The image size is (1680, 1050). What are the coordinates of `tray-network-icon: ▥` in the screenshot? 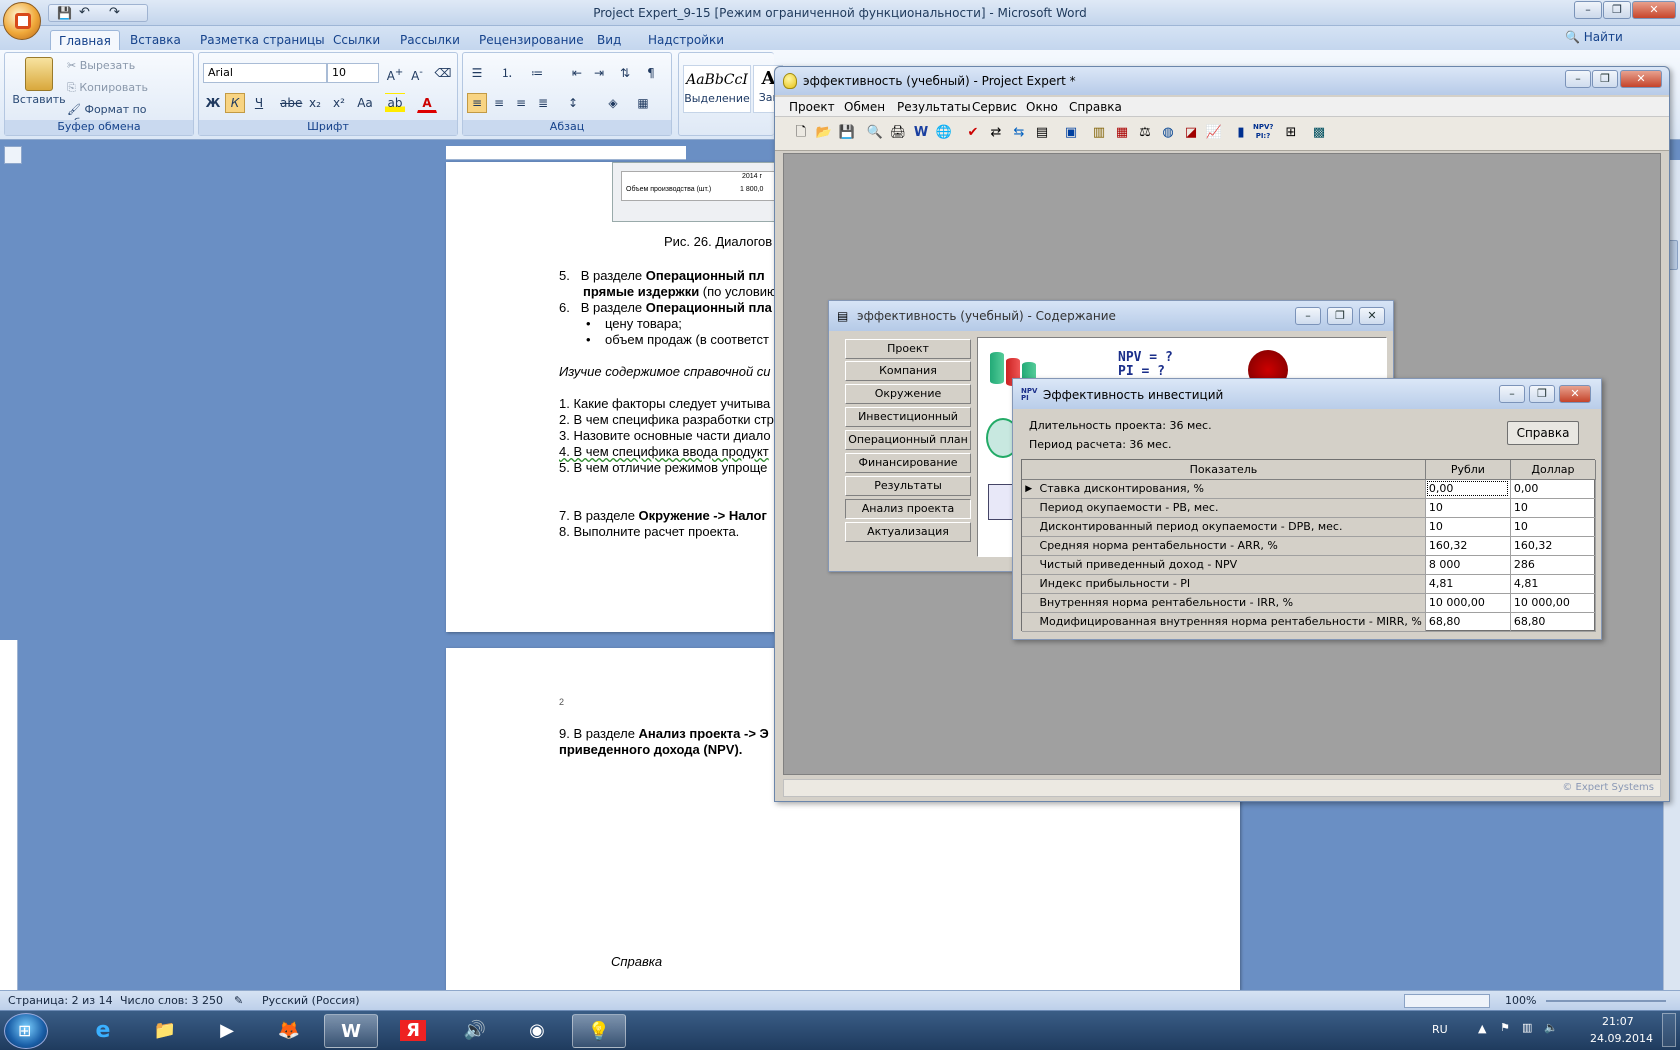 It's located at (1527, 1027).